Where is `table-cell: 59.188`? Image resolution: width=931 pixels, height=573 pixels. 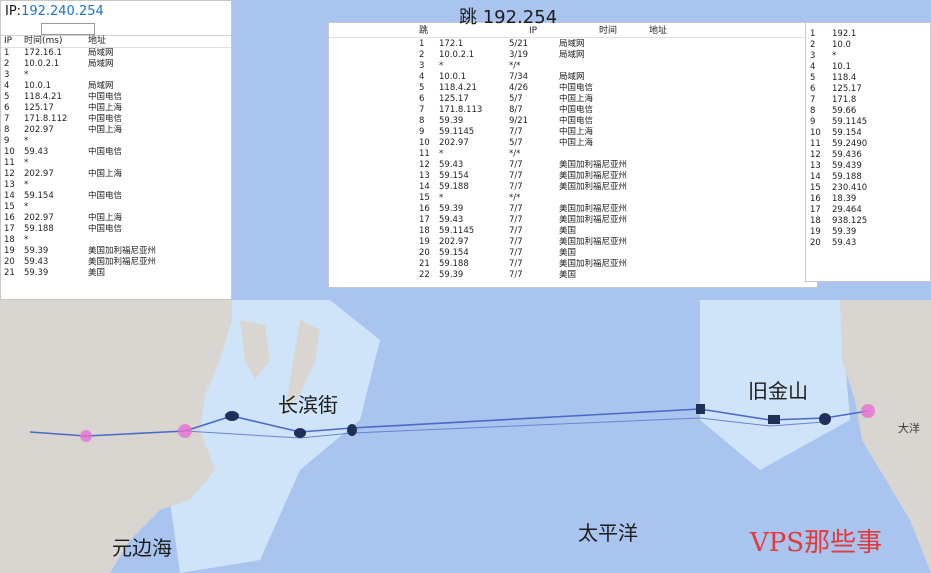
table-cell: 59.188 is located at coordinates (454, 187).